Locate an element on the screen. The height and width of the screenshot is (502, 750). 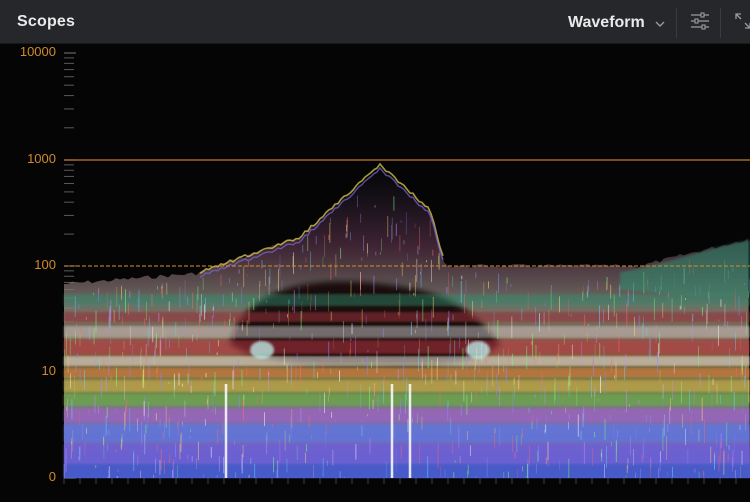
scale-tick-label: 0 is located at coordinates (52, 476).